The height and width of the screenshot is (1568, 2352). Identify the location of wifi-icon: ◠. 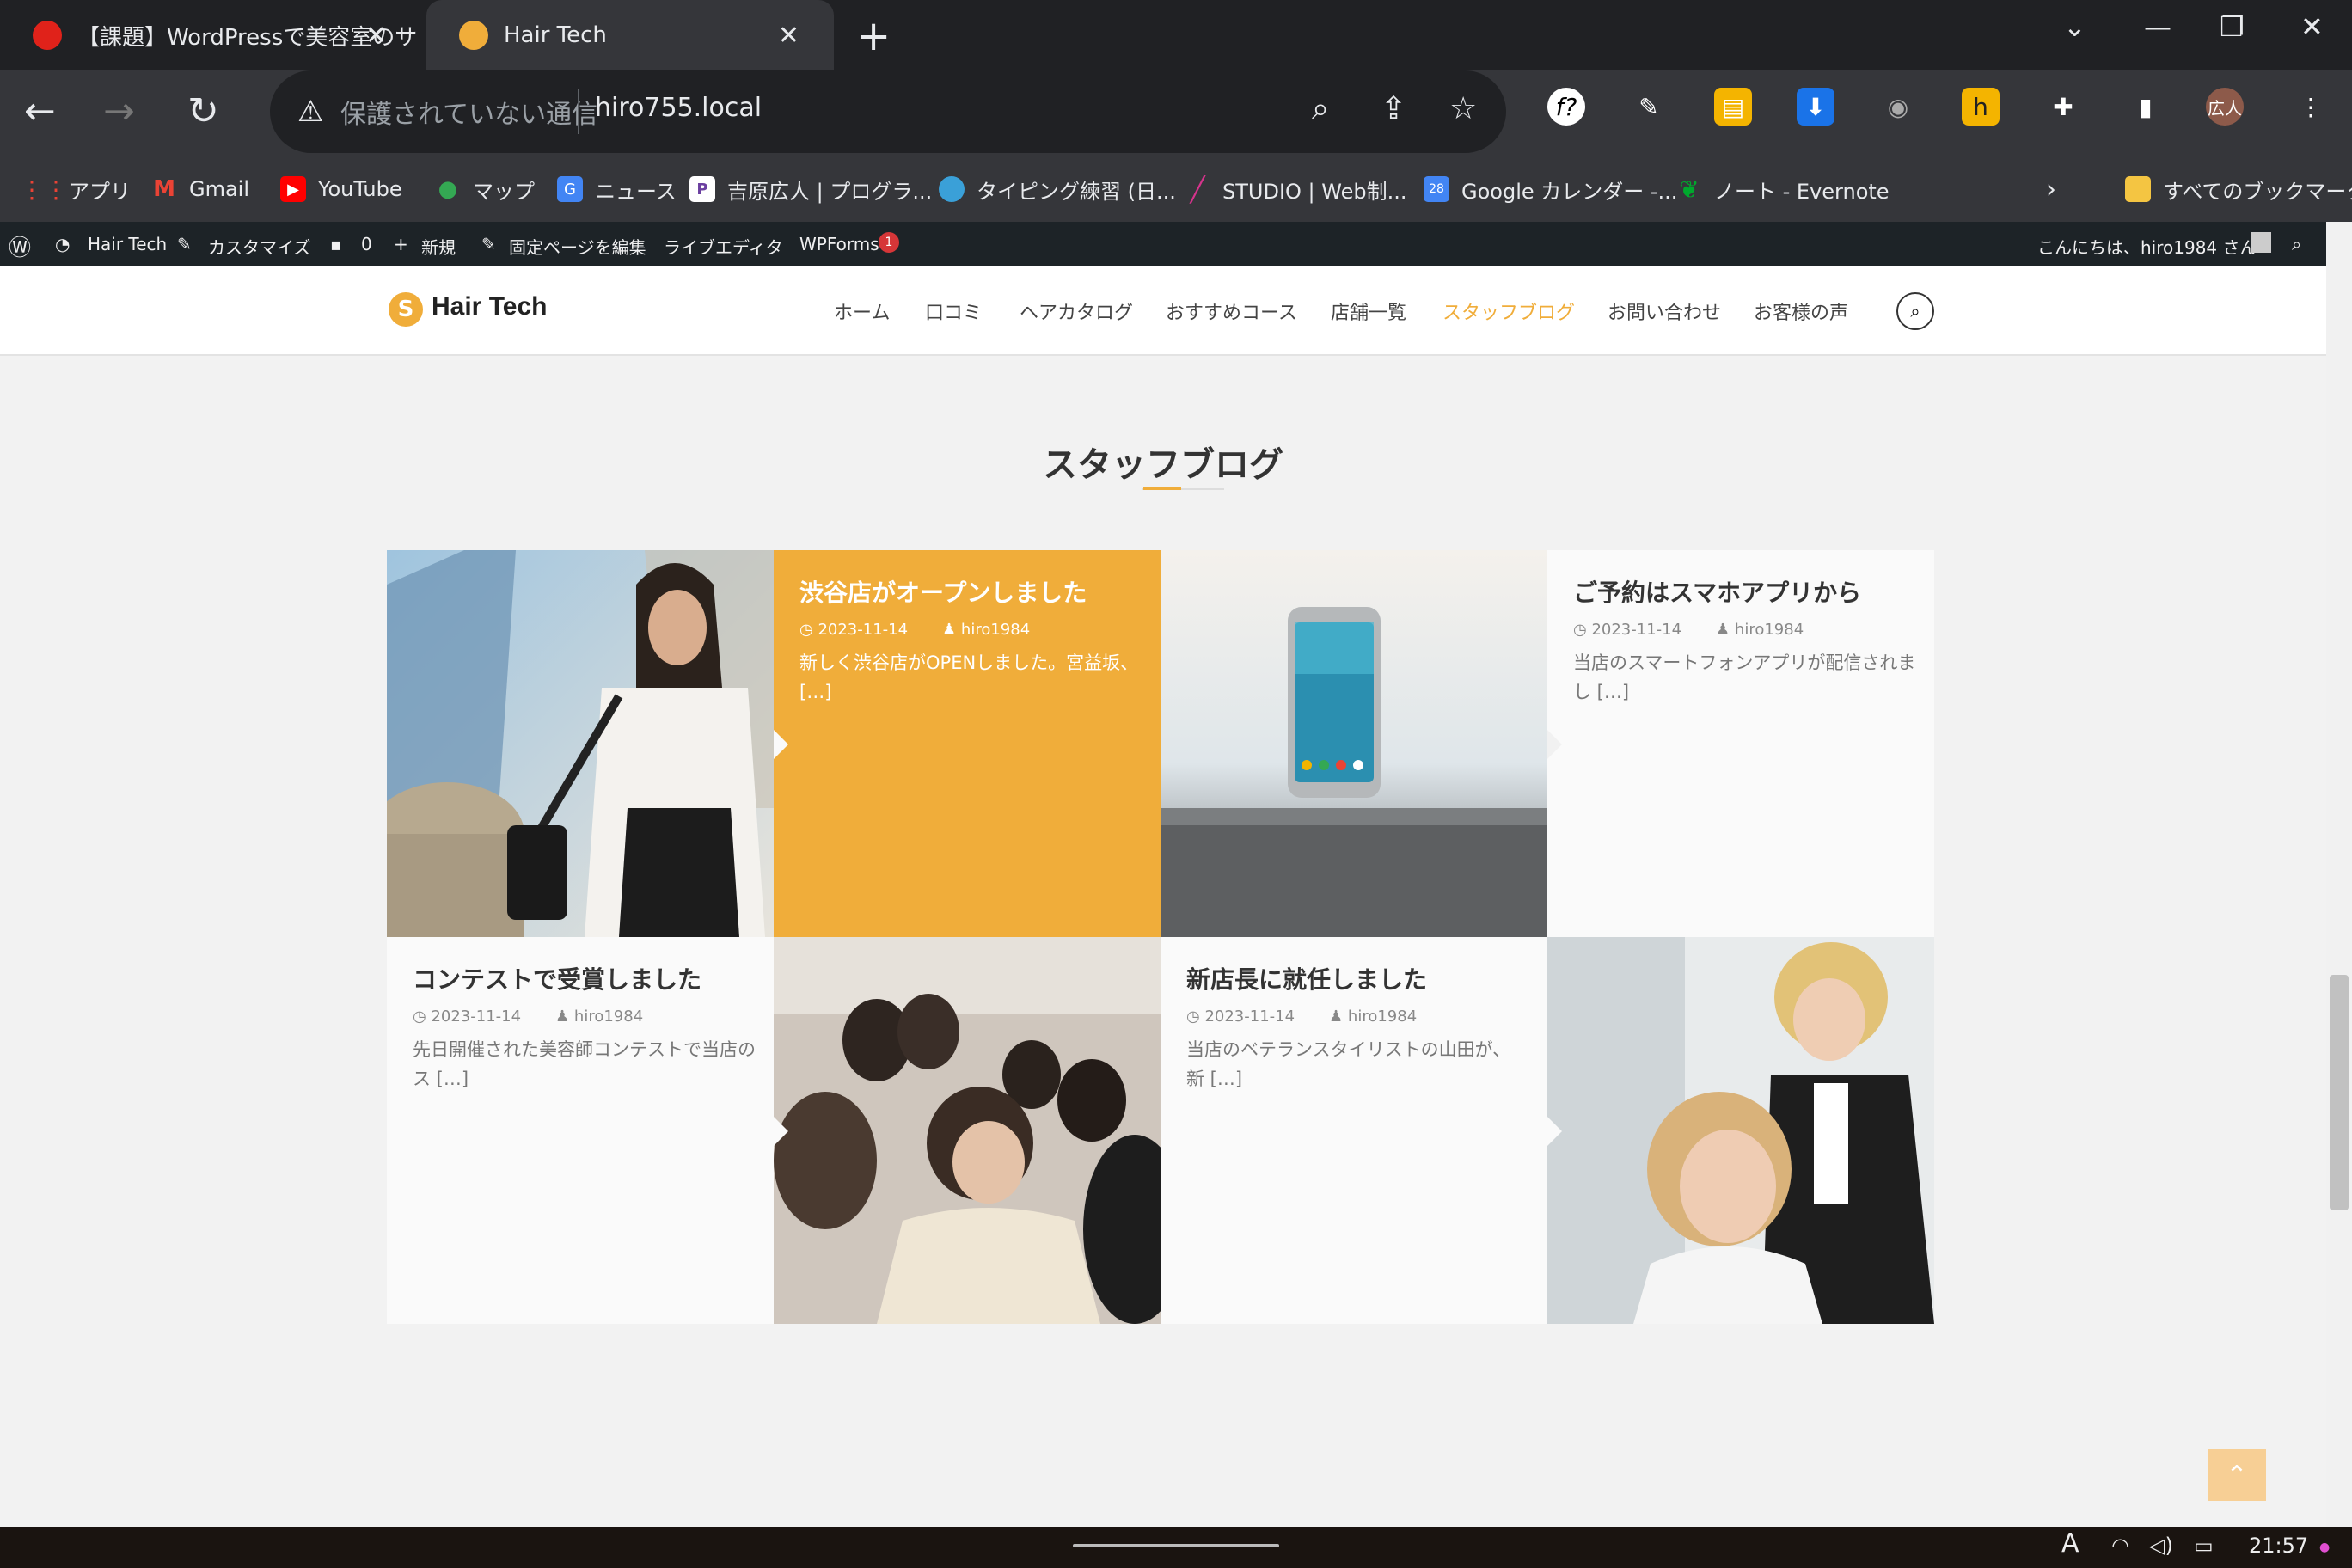
(2120, 1546).